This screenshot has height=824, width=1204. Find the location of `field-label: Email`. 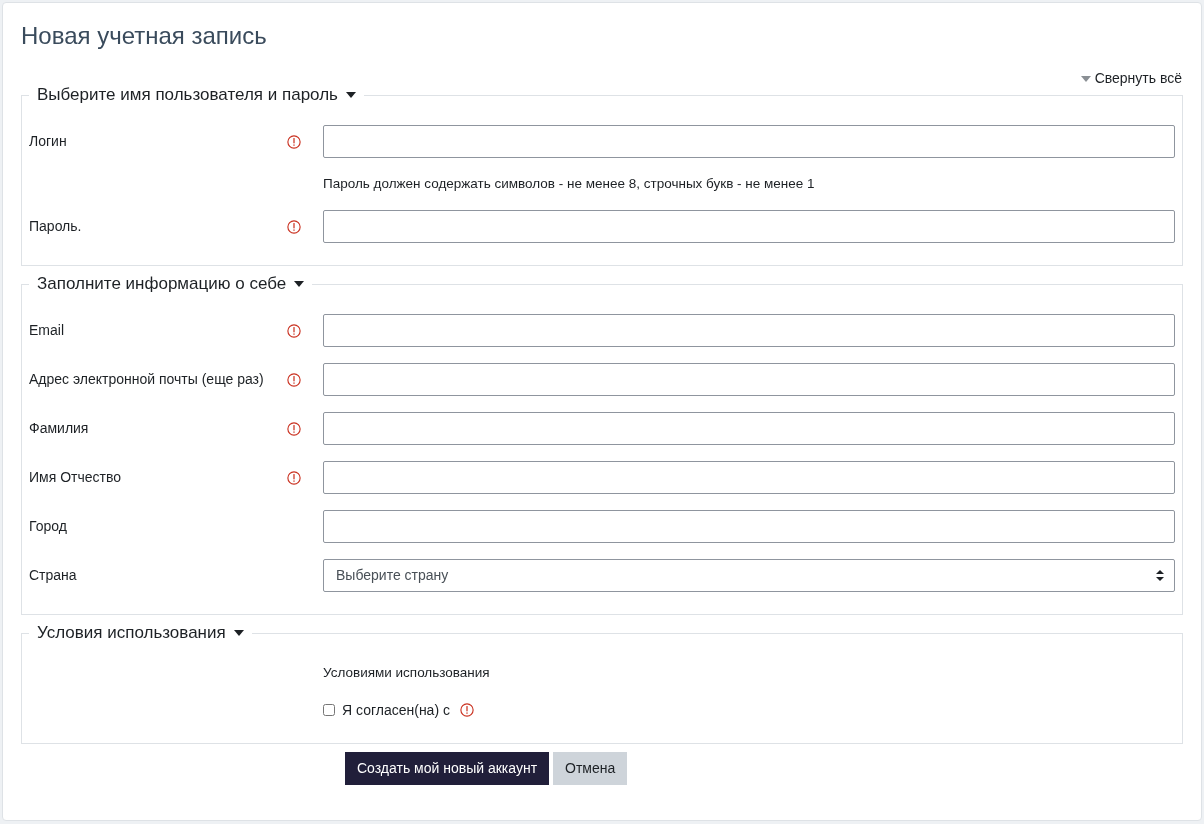

field-label: Email is located at coordinates (46, 330).